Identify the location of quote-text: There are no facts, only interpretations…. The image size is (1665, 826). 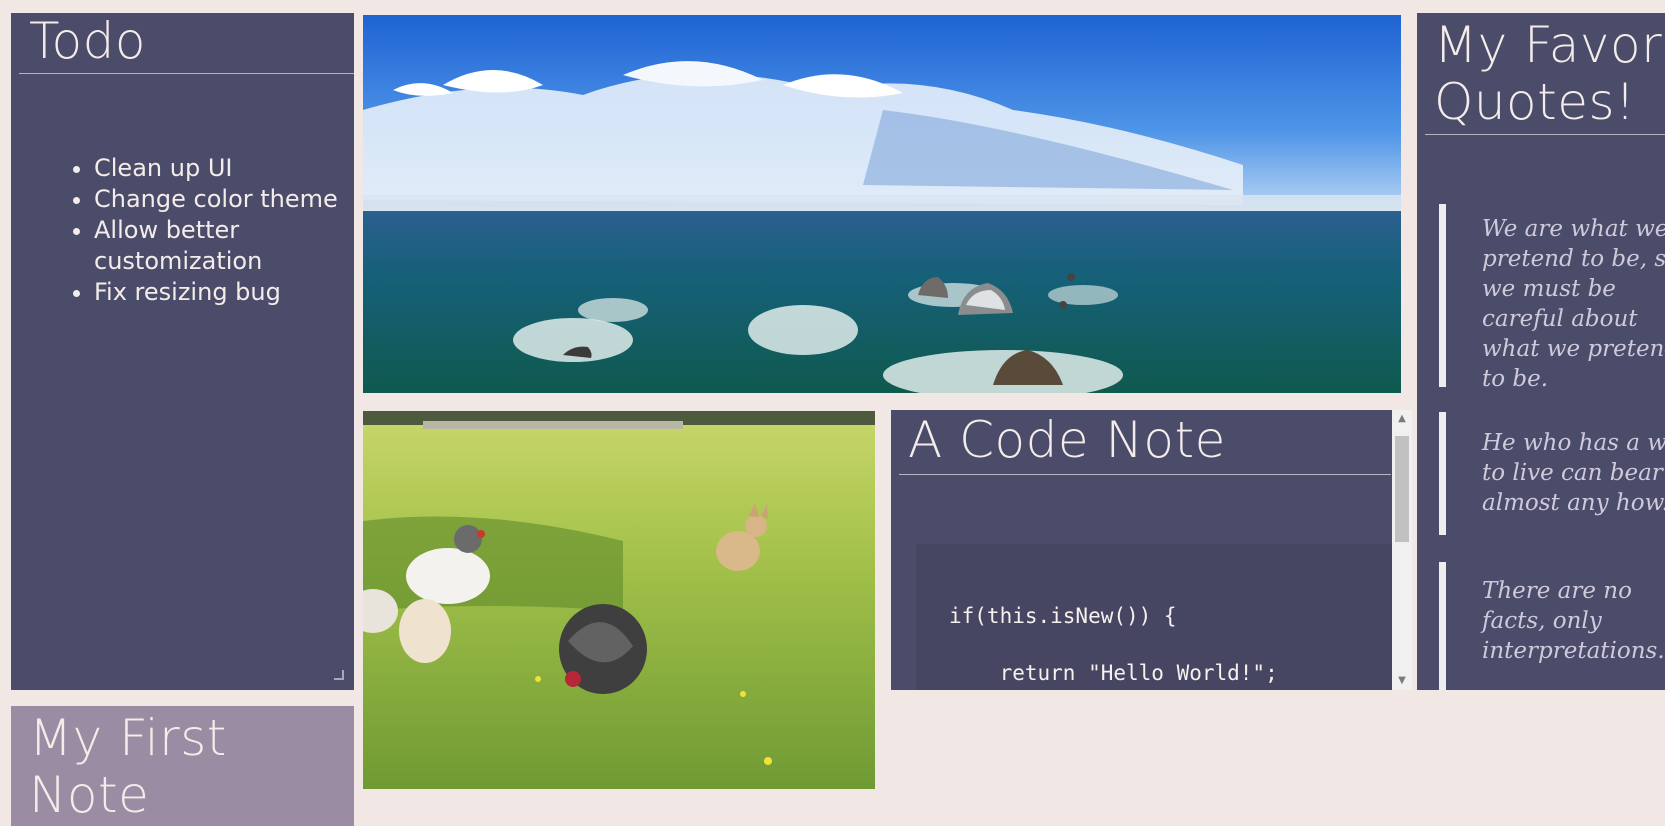
(1573, 621).